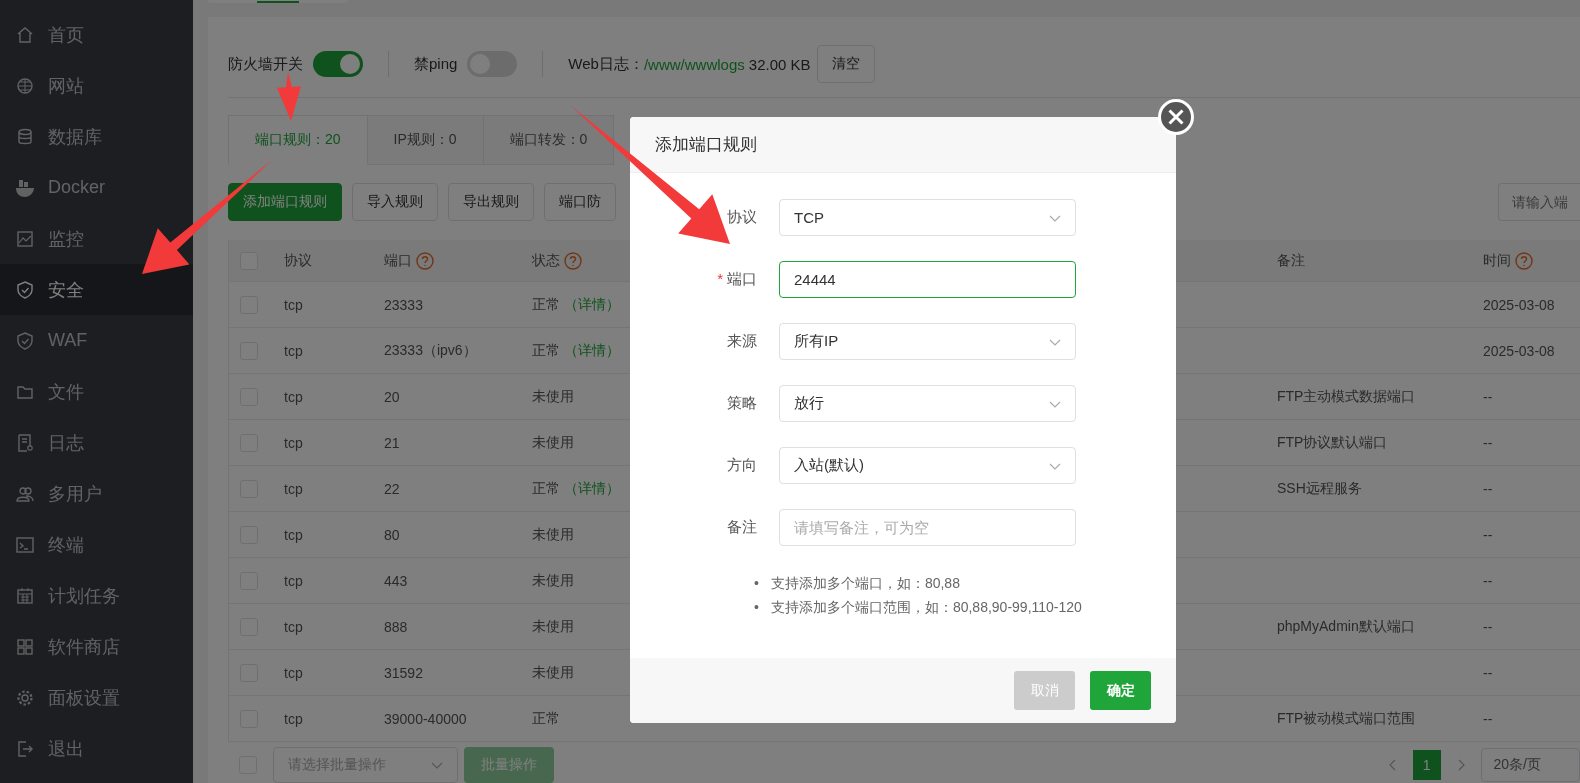  What do you see at coordinates (1291, 260) in the screenshot?
I see `column-header: 备注` at bounding box center [1291, 260].